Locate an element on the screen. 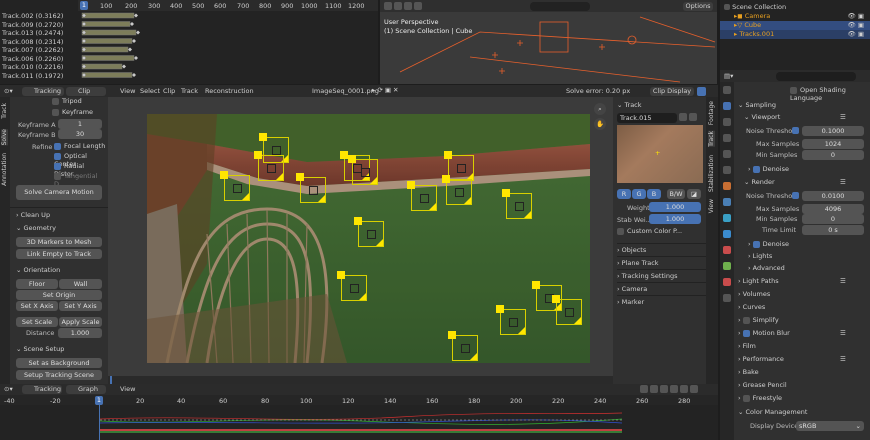  plane-track-section: › Plane Track is located at coordinates (661, 261).